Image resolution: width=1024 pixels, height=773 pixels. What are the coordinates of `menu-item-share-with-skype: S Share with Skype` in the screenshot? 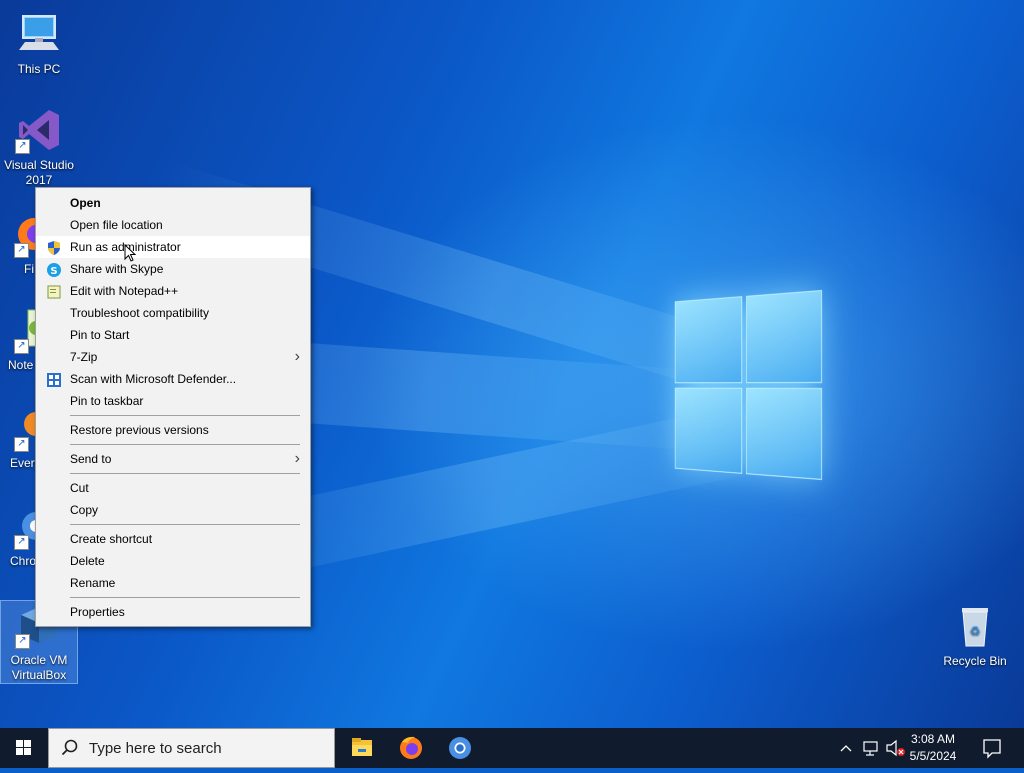 It's located at (173, 269).